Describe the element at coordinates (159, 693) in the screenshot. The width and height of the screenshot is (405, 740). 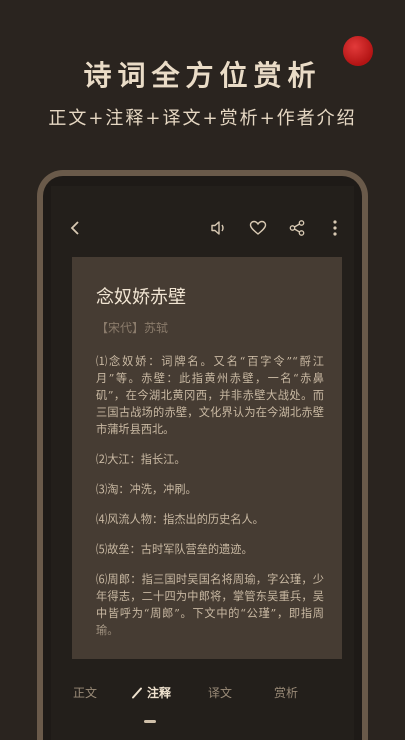
I see `tab-label: 注释` at that location.